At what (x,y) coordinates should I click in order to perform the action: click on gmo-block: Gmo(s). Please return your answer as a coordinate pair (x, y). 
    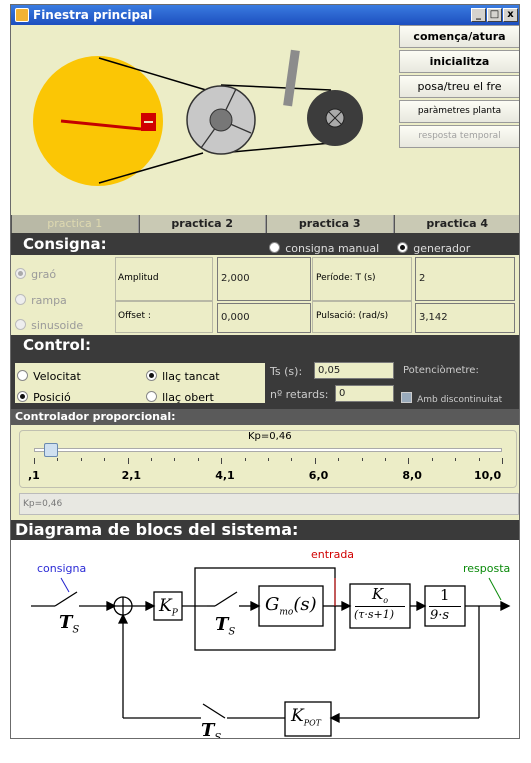
    Looking at the image, I should click on (291, 606).